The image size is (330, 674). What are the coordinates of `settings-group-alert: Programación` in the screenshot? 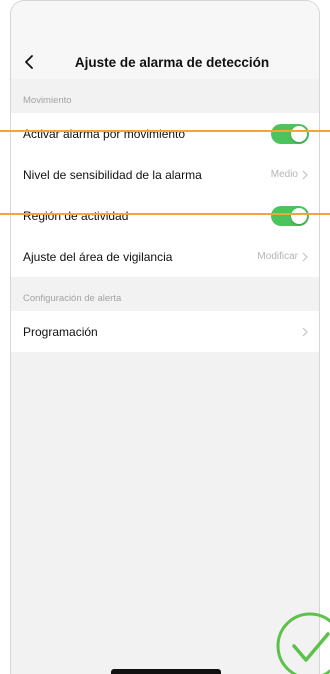 It's located at (165, 331).